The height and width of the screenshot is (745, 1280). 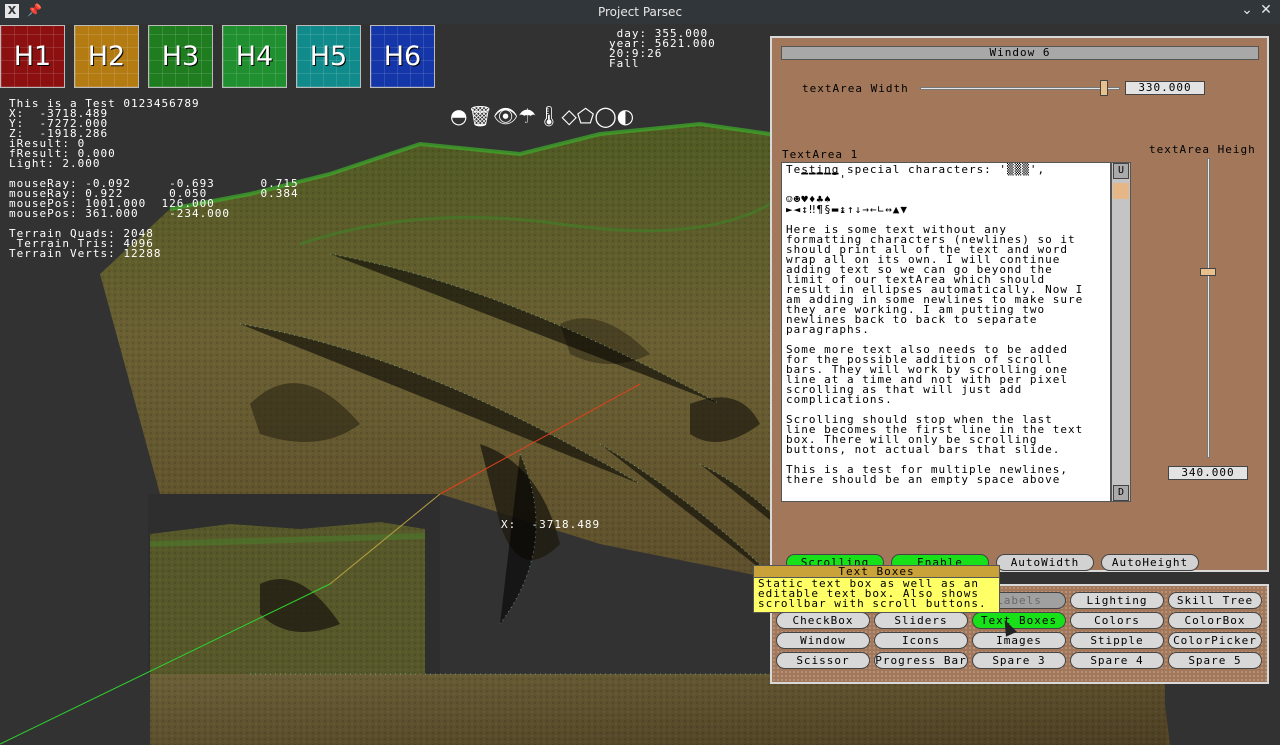 What do you see at coordinates (1020, 53) in the screenshot?
I see `panel-title: Window 6` at bounding box center [1020, 53].